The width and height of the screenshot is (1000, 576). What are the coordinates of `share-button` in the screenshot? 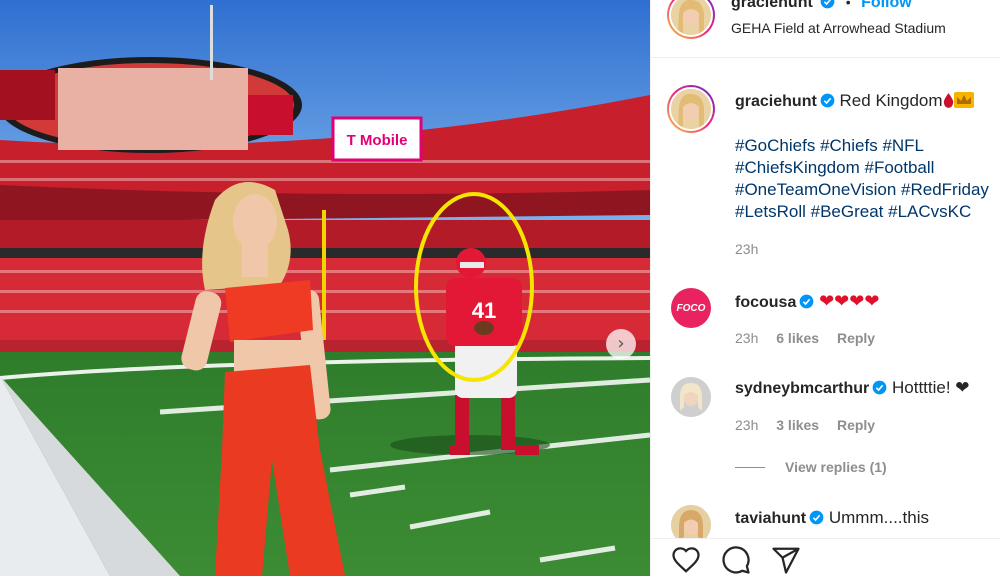 It's located at (786, 560).